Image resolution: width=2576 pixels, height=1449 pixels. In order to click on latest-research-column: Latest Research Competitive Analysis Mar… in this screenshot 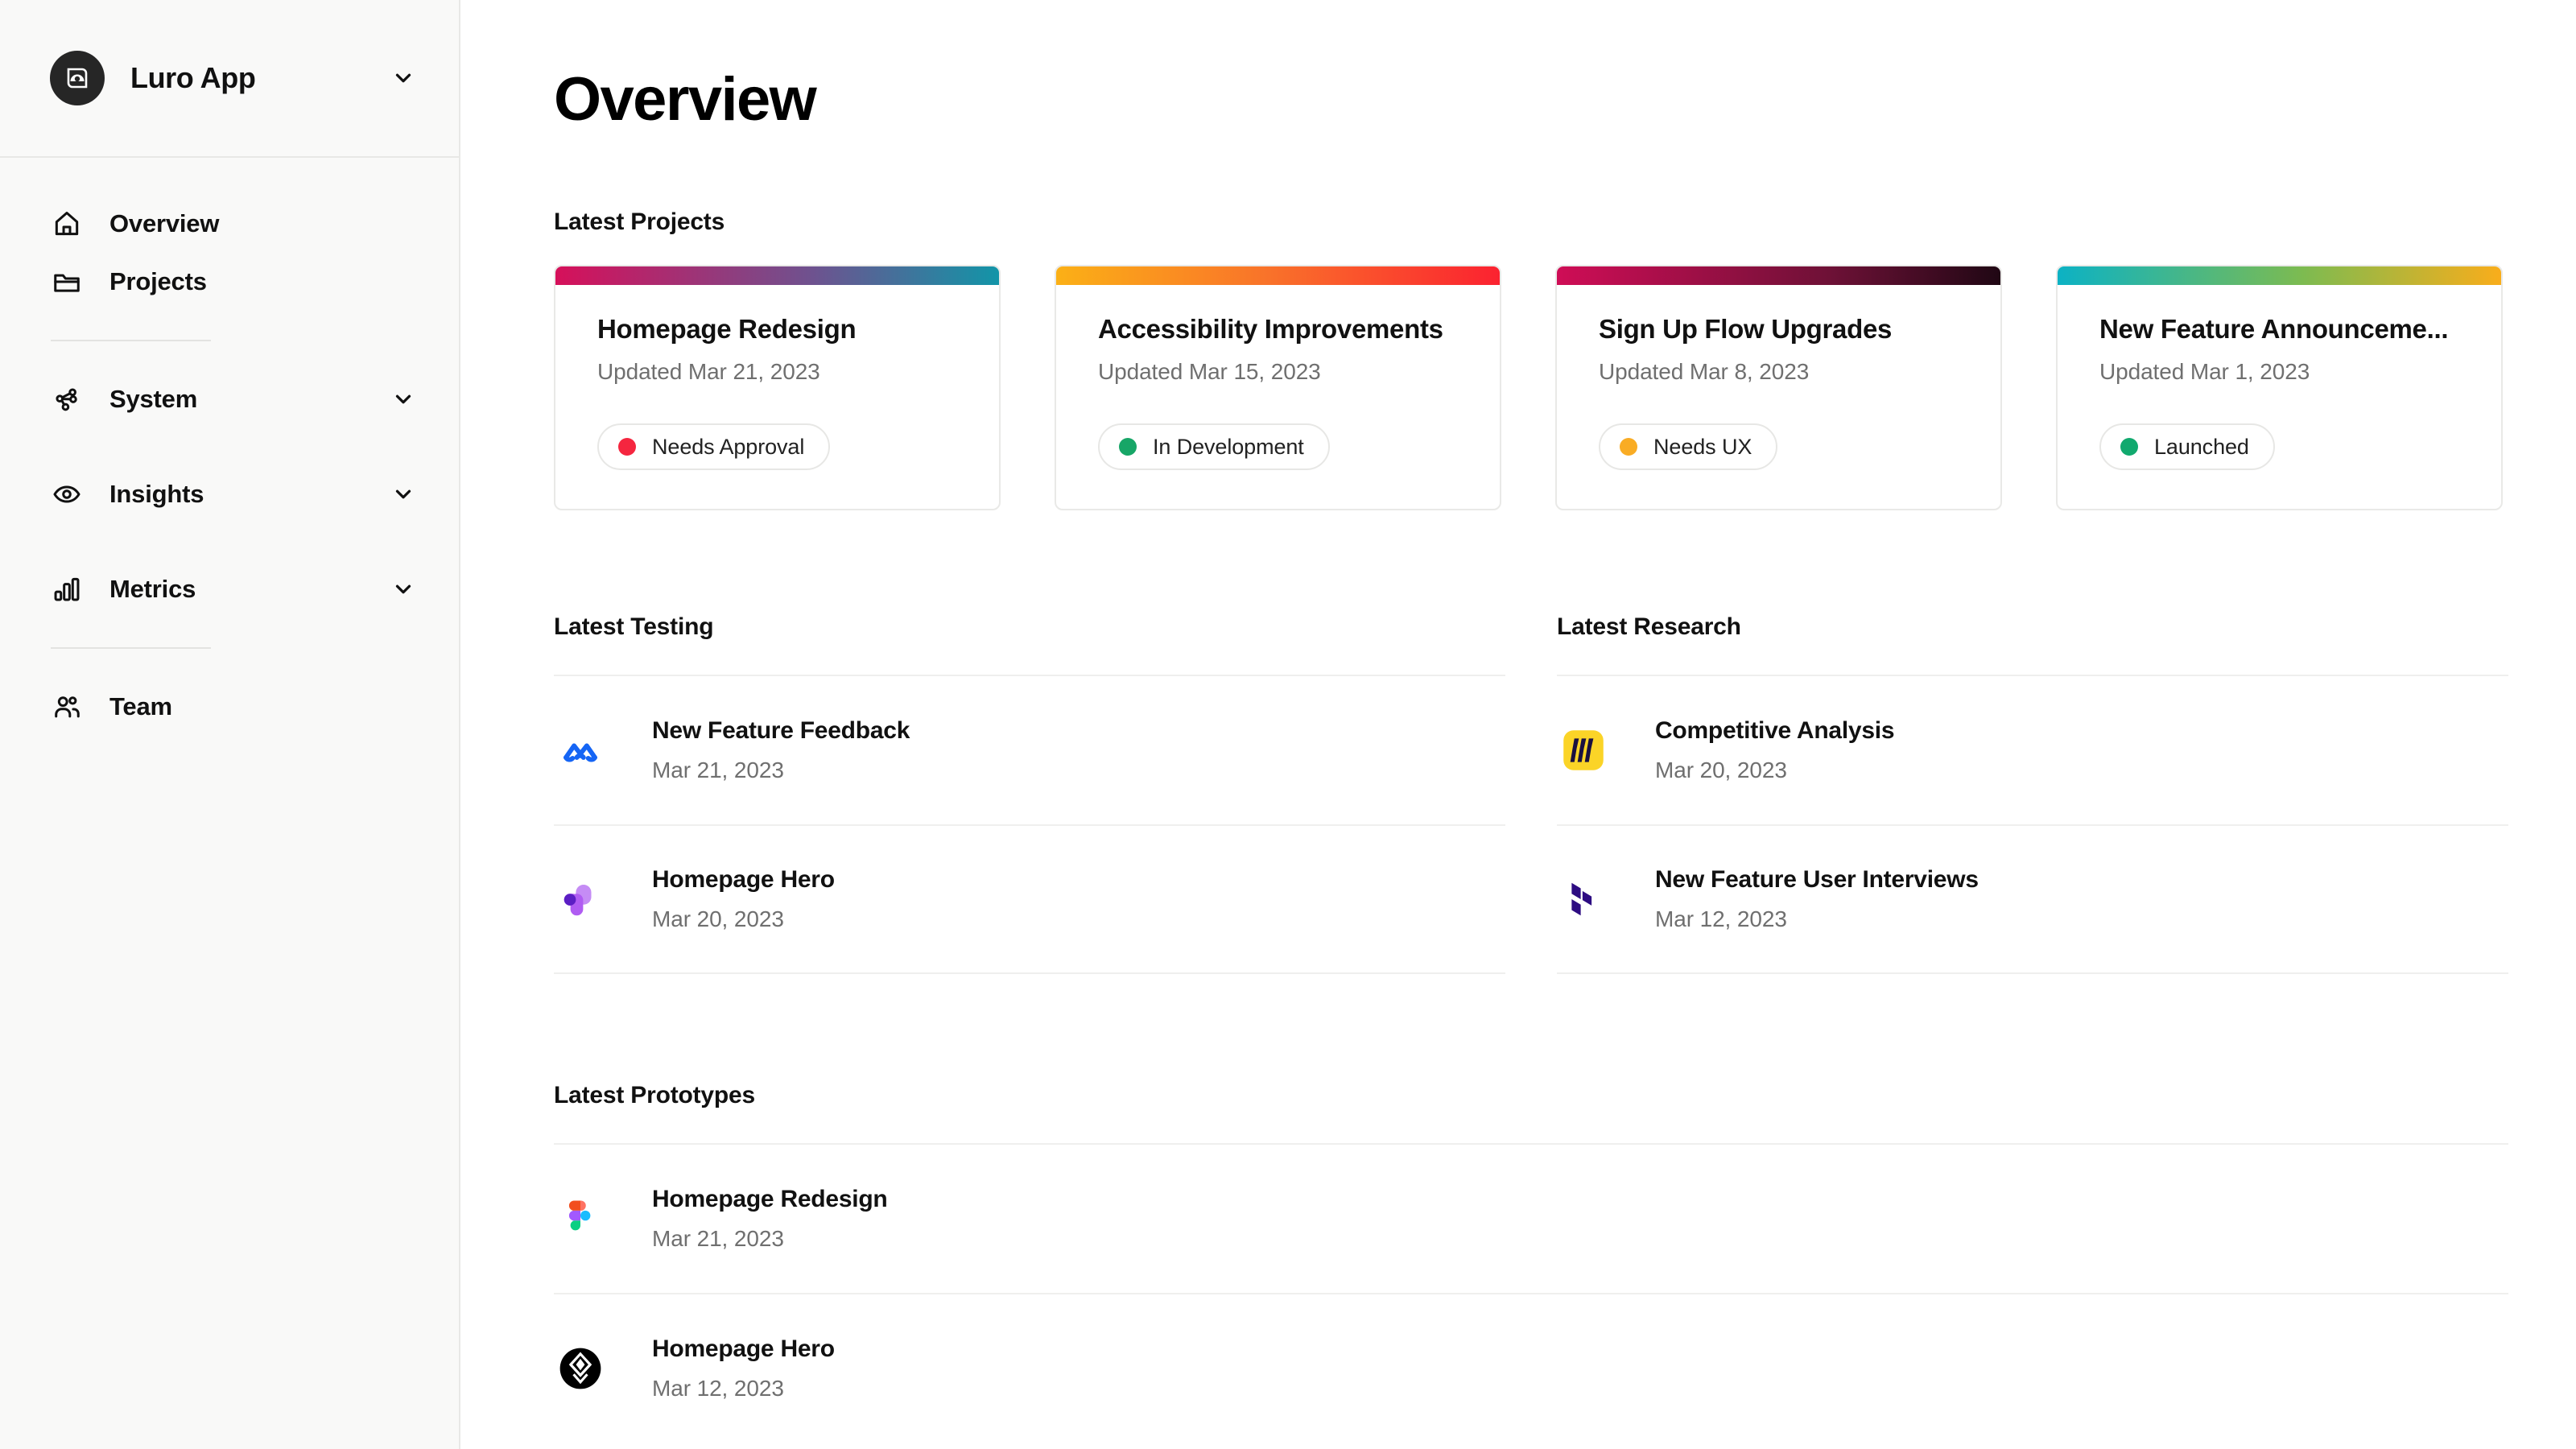, I will do `click(2032, 793)`.